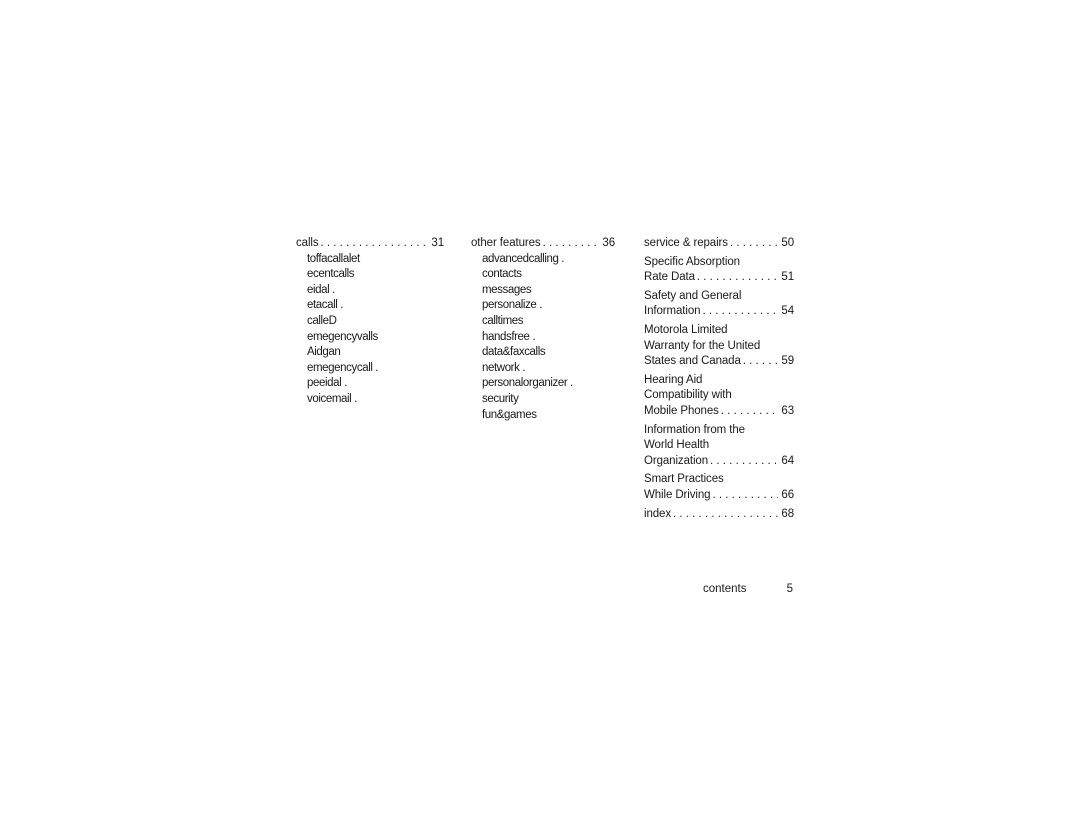 The height and width of the screenshot is (834, 1080). Describe the element at coordinates (787, 410) in the screenshot. I see `toc-page-number: 63` at that location.